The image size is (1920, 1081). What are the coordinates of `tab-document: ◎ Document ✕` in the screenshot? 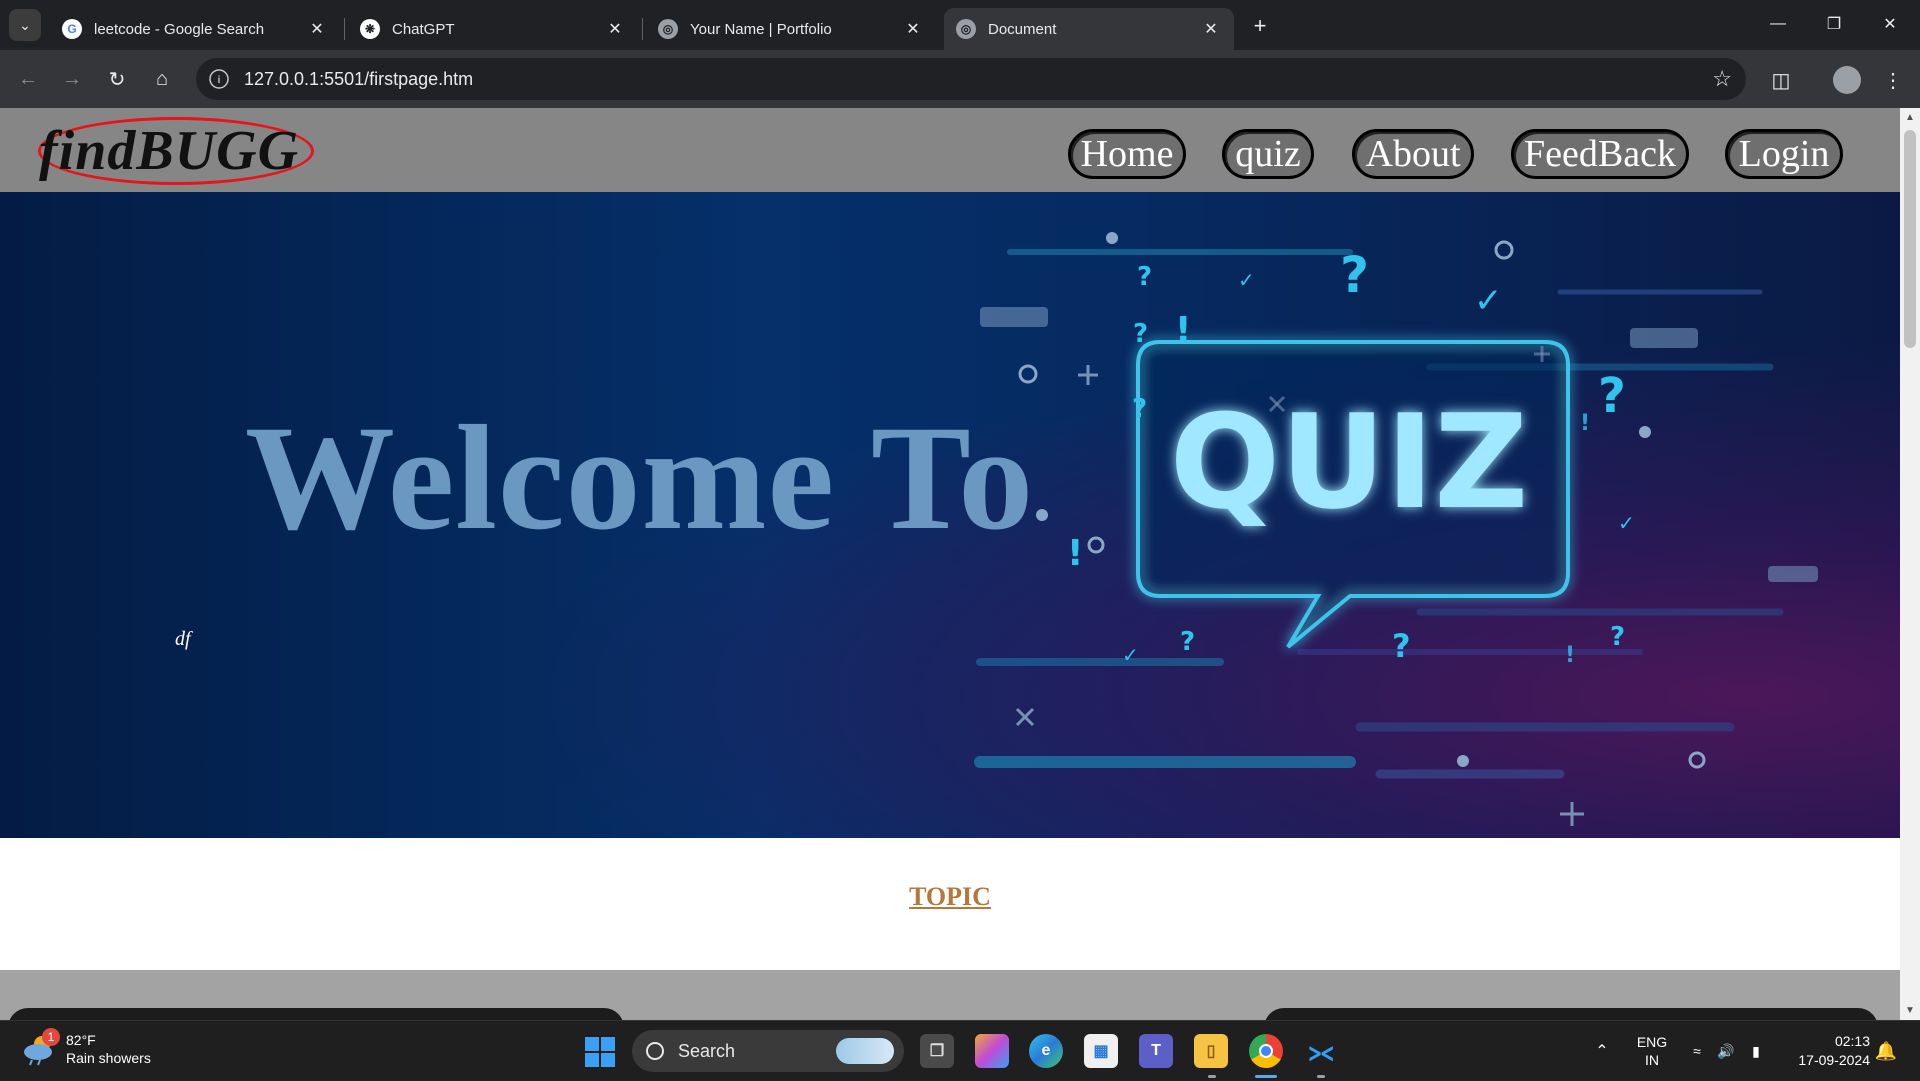 It's located at (1089, 29).